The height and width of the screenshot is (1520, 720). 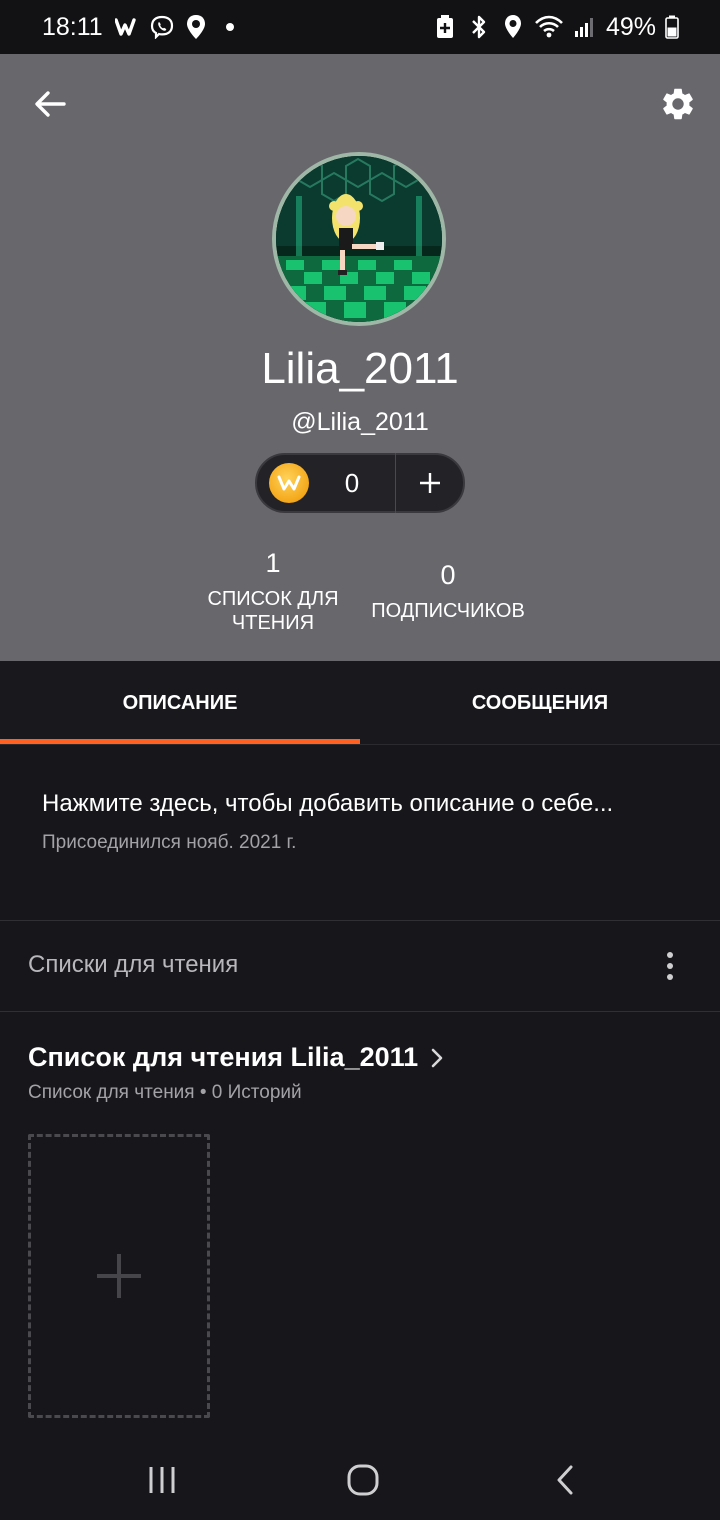 I want to click on chevron-right-icon, so click(x=437, y=1057).